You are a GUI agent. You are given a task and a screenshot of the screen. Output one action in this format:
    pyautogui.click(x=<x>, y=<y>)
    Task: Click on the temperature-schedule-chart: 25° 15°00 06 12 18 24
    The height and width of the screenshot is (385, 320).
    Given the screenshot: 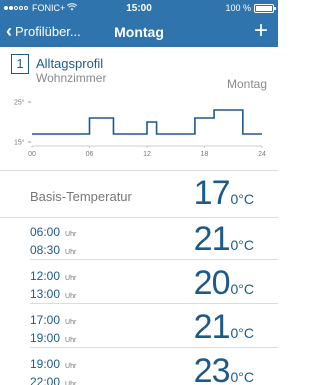 What is the action you would take?
    pyautogui.click(x=140, y=129)
    